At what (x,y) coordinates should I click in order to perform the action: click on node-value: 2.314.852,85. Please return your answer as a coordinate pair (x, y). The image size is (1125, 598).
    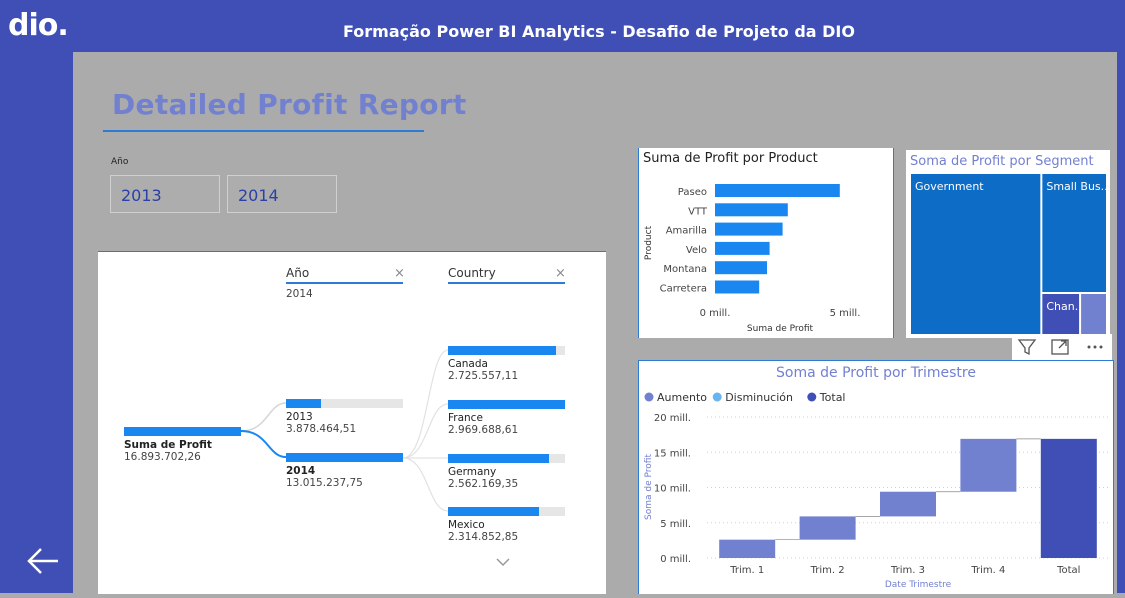
    Looking at the image, I should click on (483, 537).